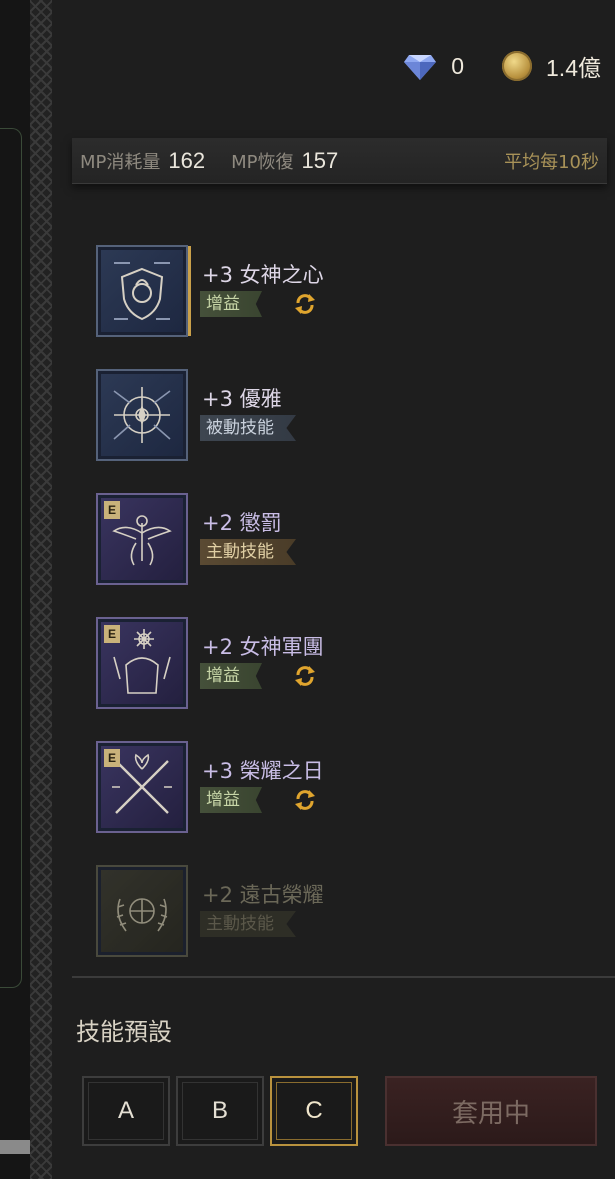 This screenshot has width=615, height=1179. I want to click on skill-row: +3 女神之心 增益, so click(346, 292).